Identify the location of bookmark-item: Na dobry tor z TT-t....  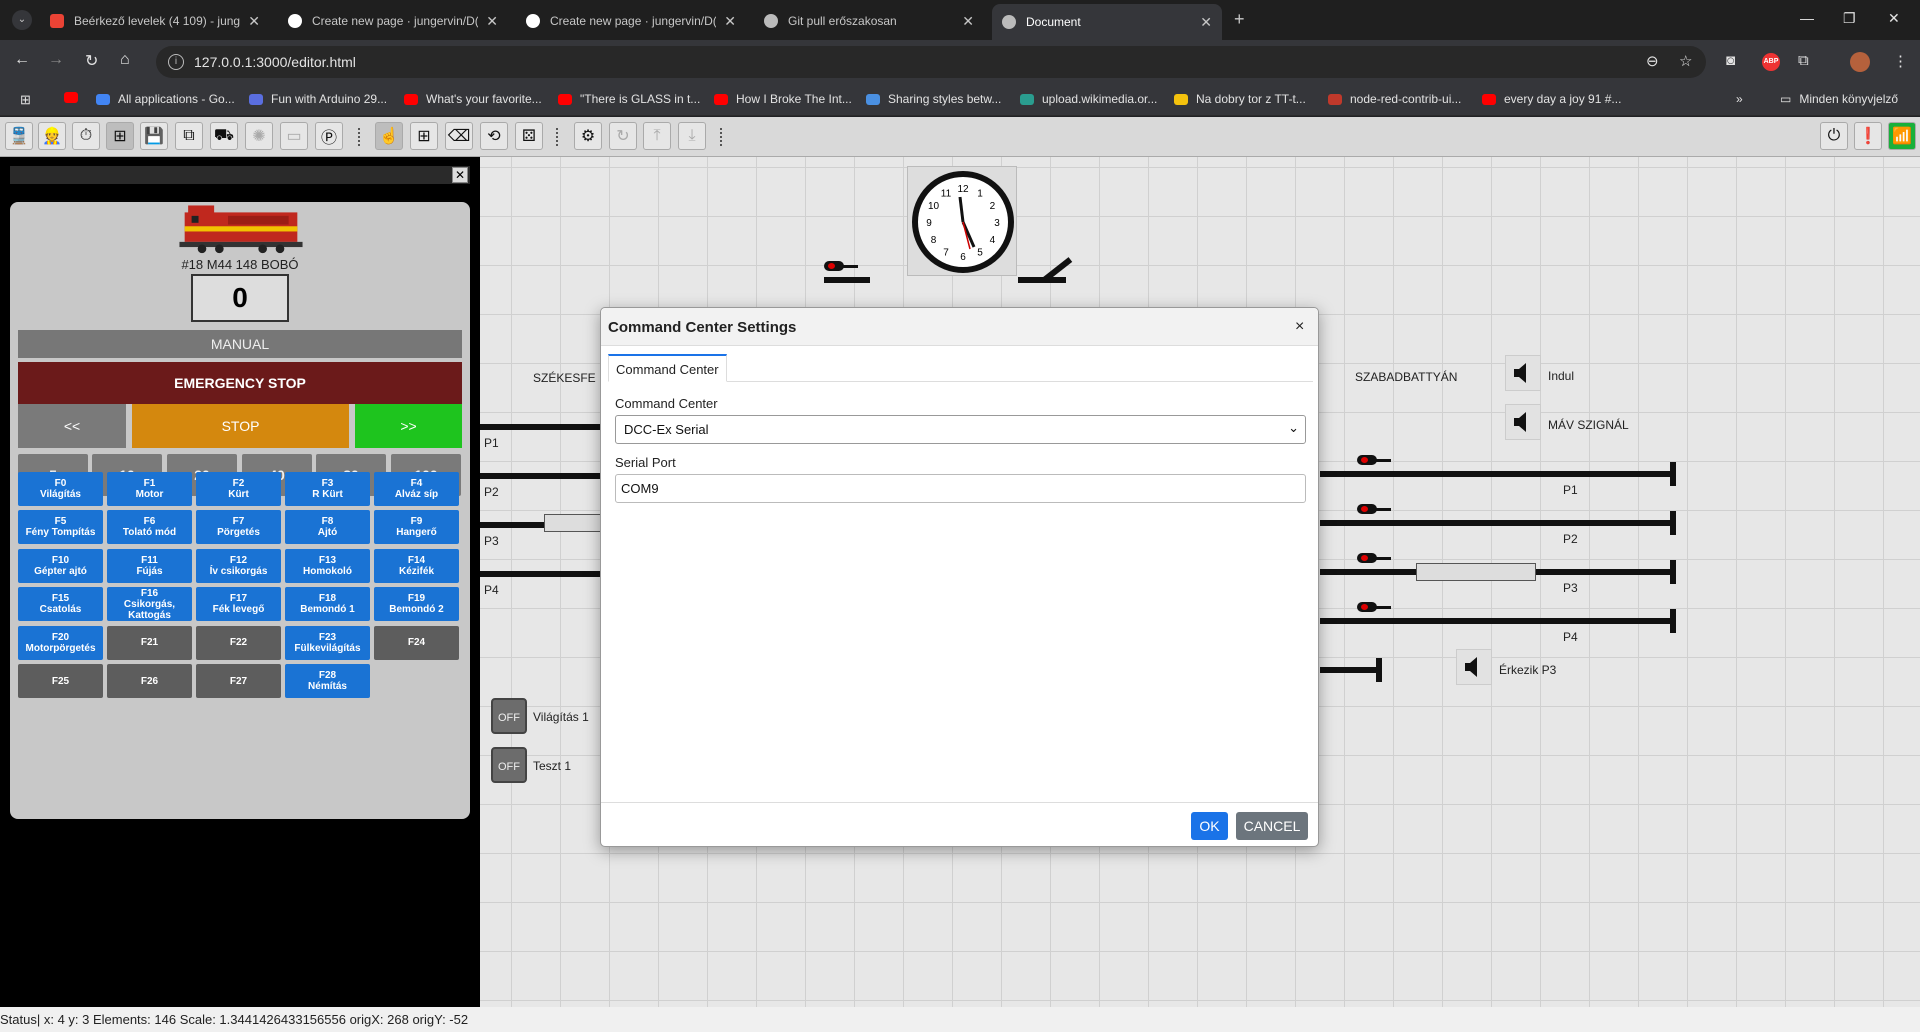
(1240, 99).